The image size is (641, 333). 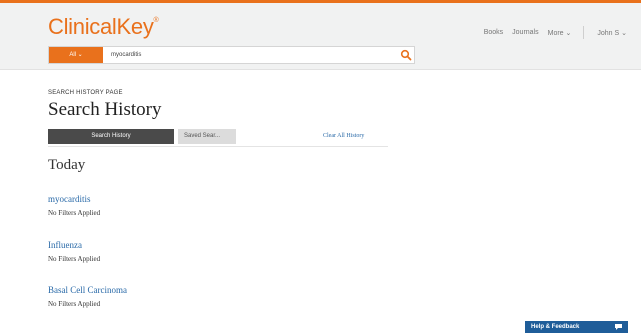 What do you see at coordinates (584, 32) in the screenshot?
I see `nav-divider` at bounding box center [584, 32].